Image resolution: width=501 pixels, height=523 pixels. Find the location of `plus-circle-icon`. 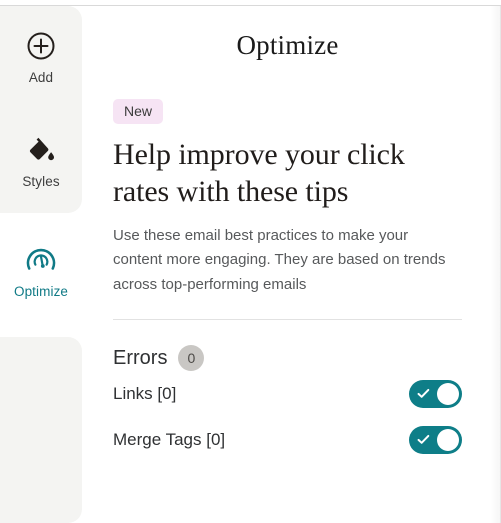

plus-circle-icon is located at coordinates (41, 46).